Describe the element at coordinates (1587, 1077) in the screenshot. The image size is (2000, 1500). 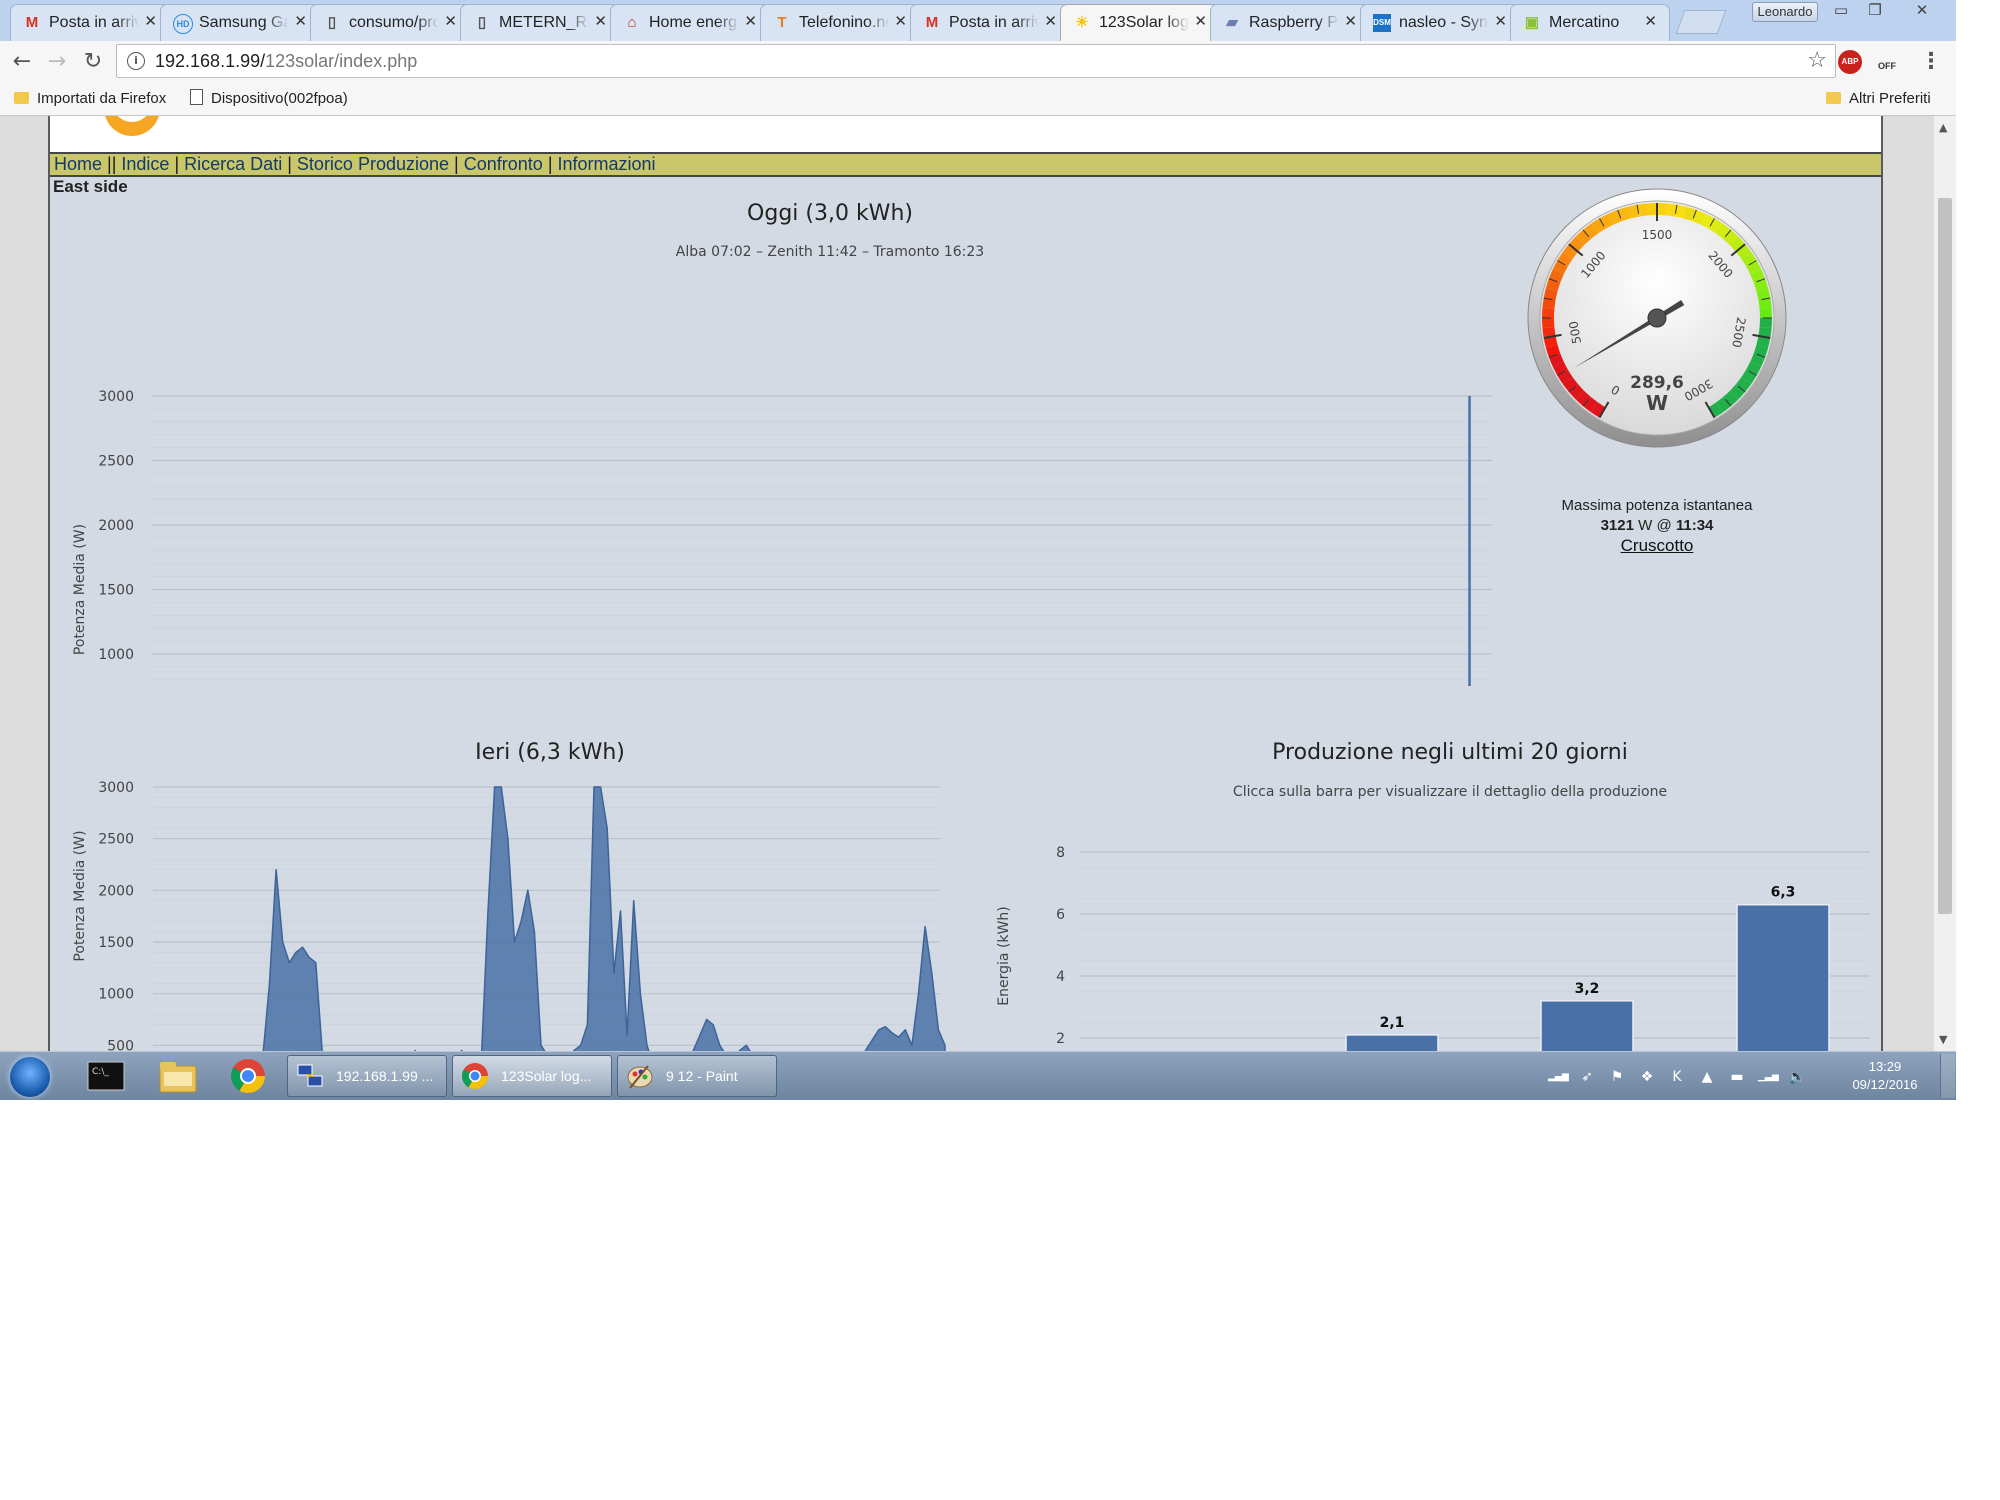
I see `arrow-icon: ➶` at that location.